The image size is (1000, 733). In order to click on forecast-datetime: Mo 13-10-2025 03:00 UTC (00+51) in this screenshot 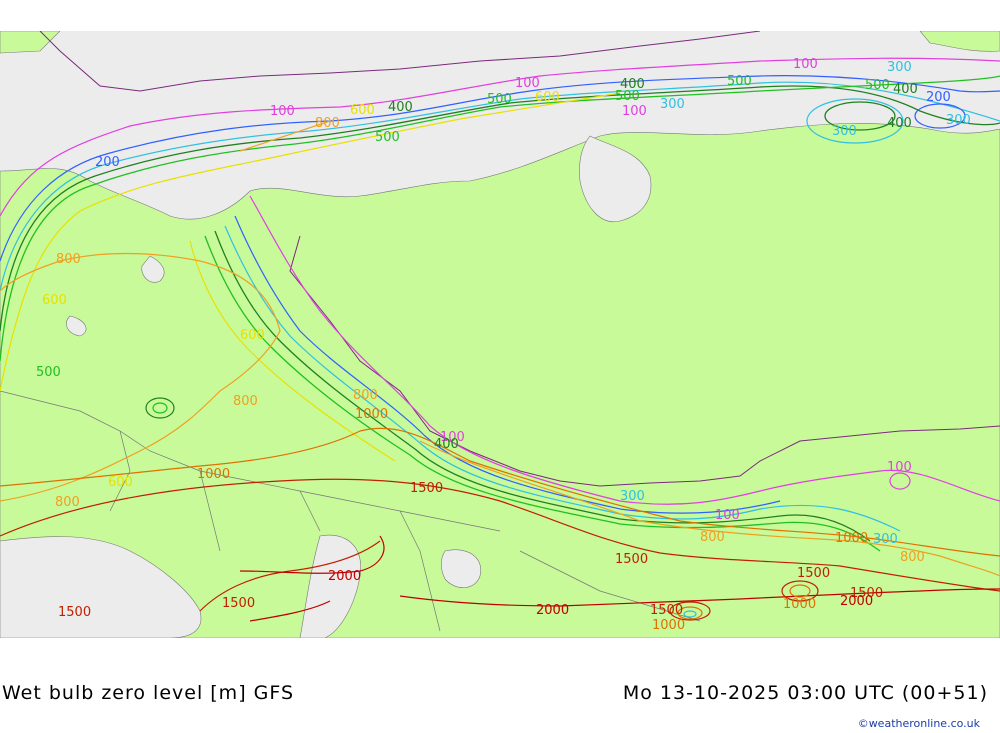, I will do `click(805, 693)`.